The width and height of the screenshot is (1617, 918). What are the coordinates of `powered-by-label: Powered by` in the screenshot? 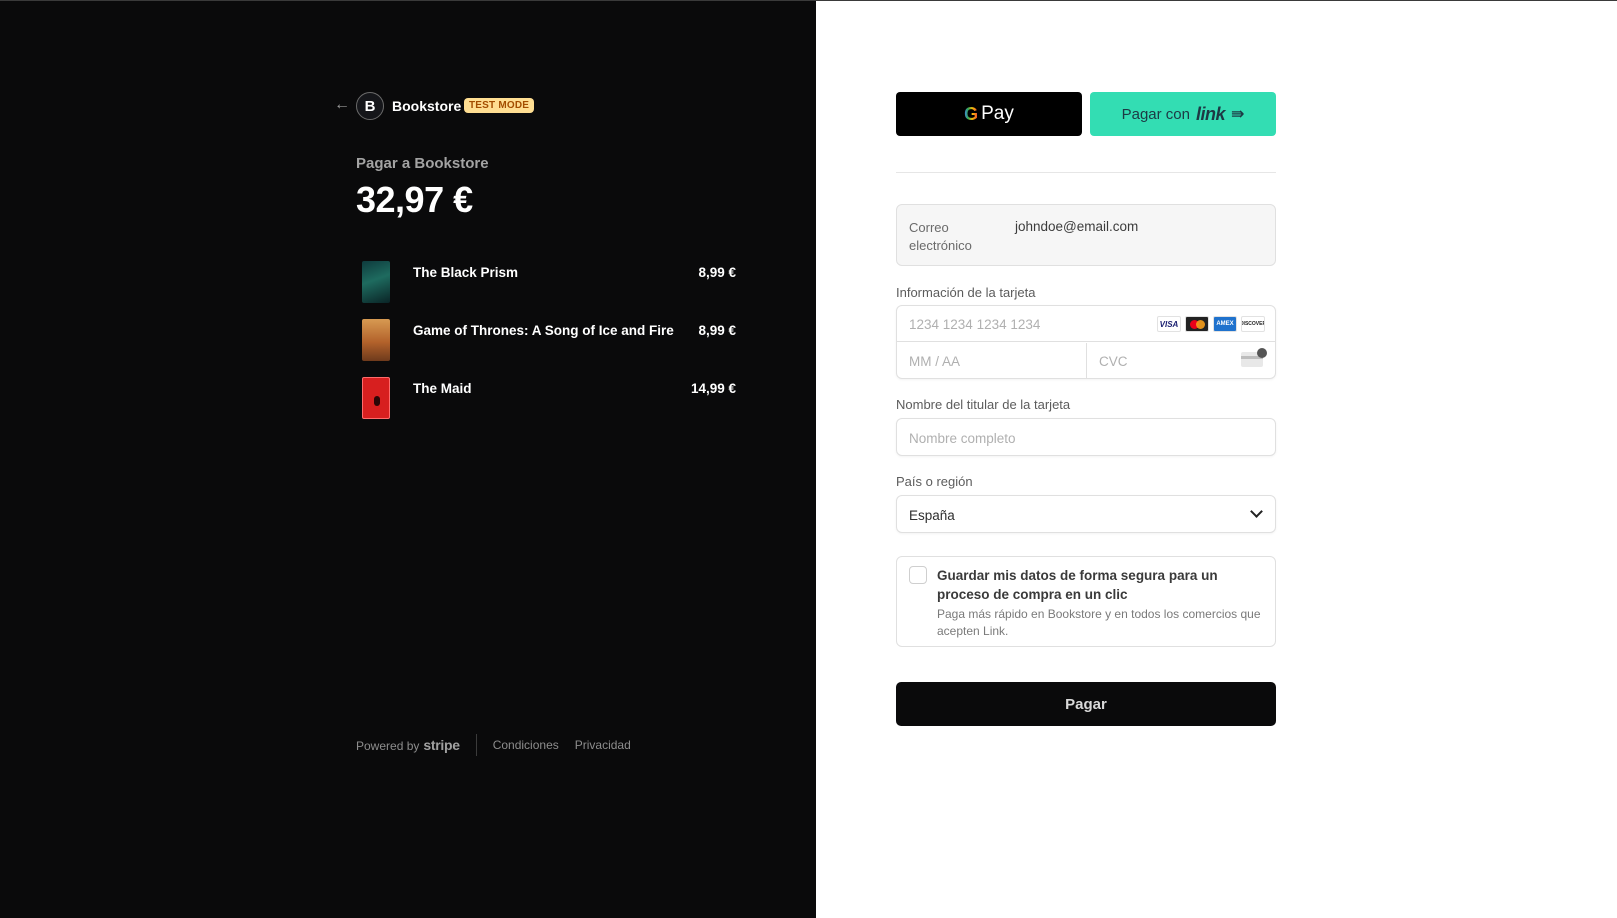 It's located at (388, 746).